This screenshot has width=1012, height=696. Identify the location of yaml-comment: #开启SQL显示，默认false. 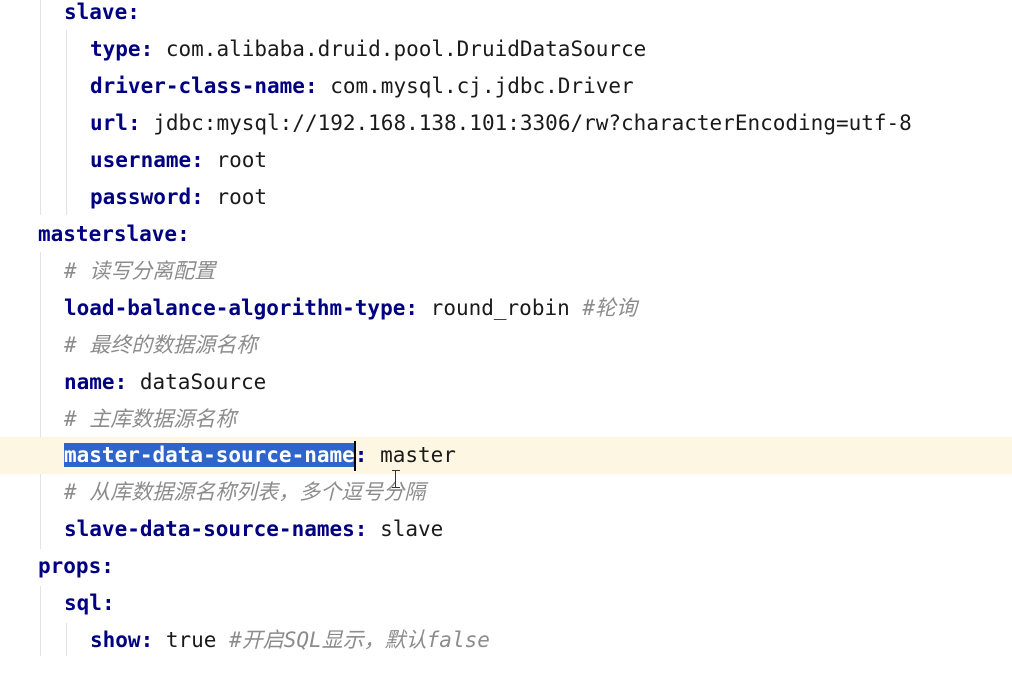
(359, 640).